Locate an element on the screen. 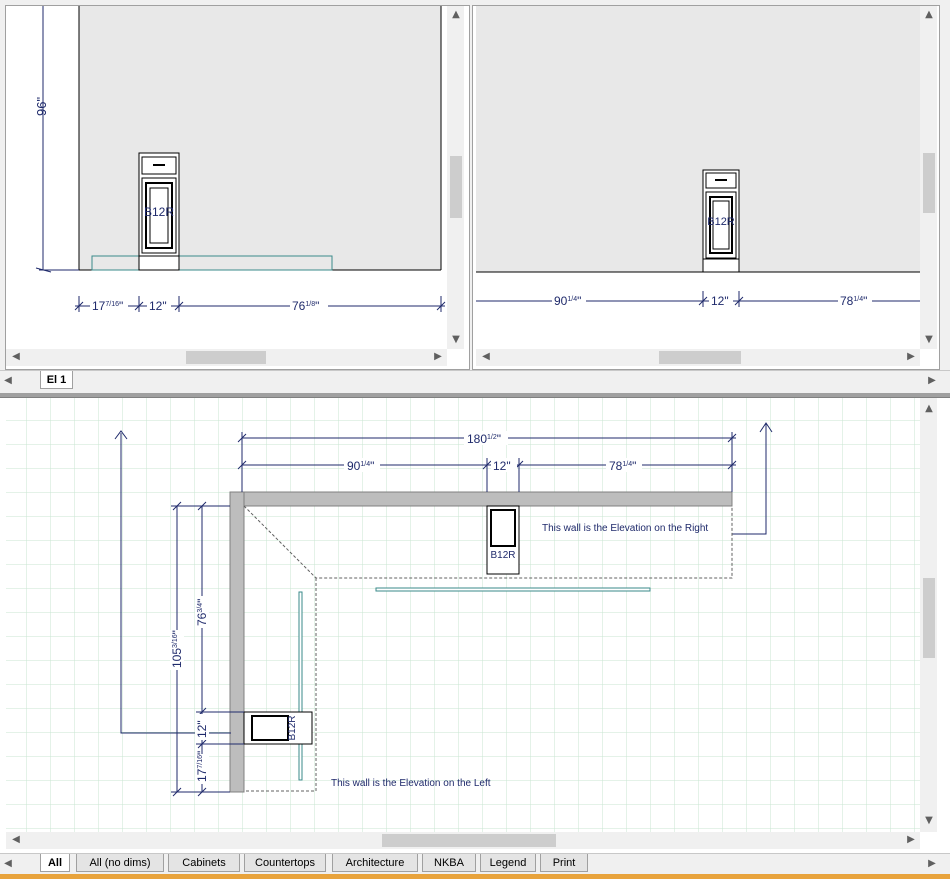 The height and width of the screenshot is (879, 950). elevation-tab-strip: ◀ El 1 ▶ is located at coordinates (475, 380).